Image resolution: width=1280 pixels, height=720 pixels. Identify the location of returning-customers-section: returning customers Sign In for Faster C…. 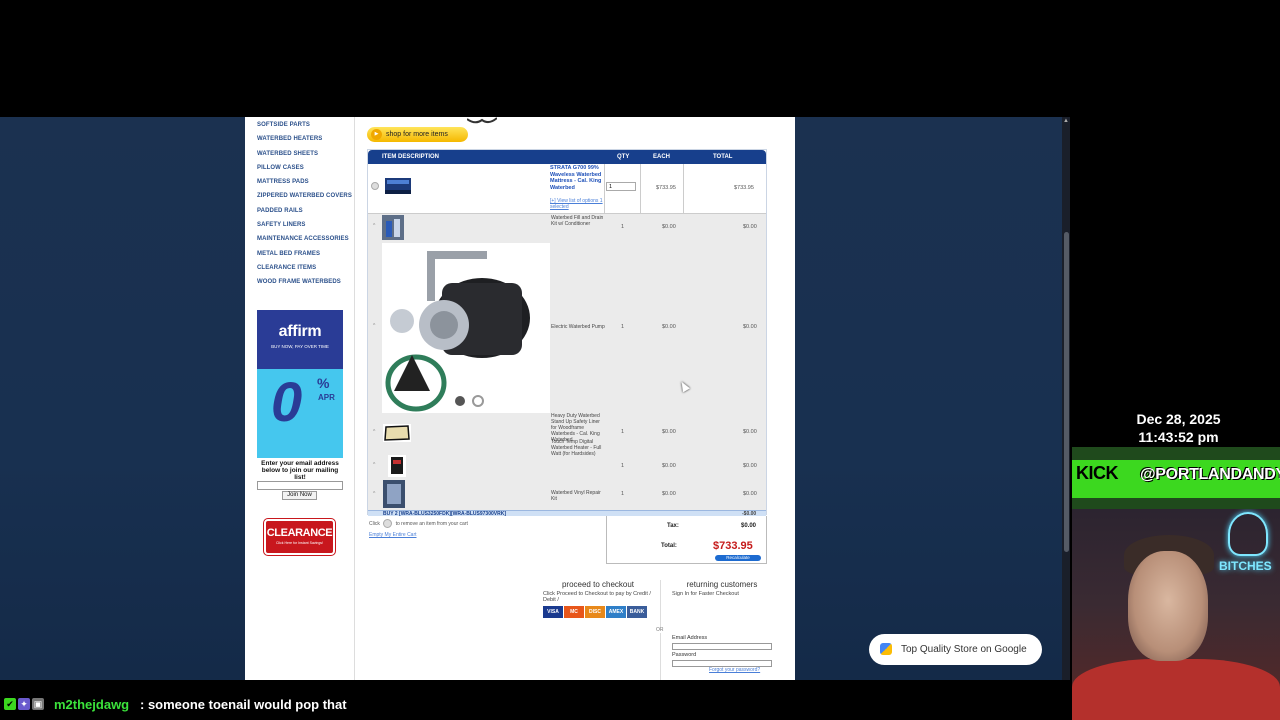
(722, 588).